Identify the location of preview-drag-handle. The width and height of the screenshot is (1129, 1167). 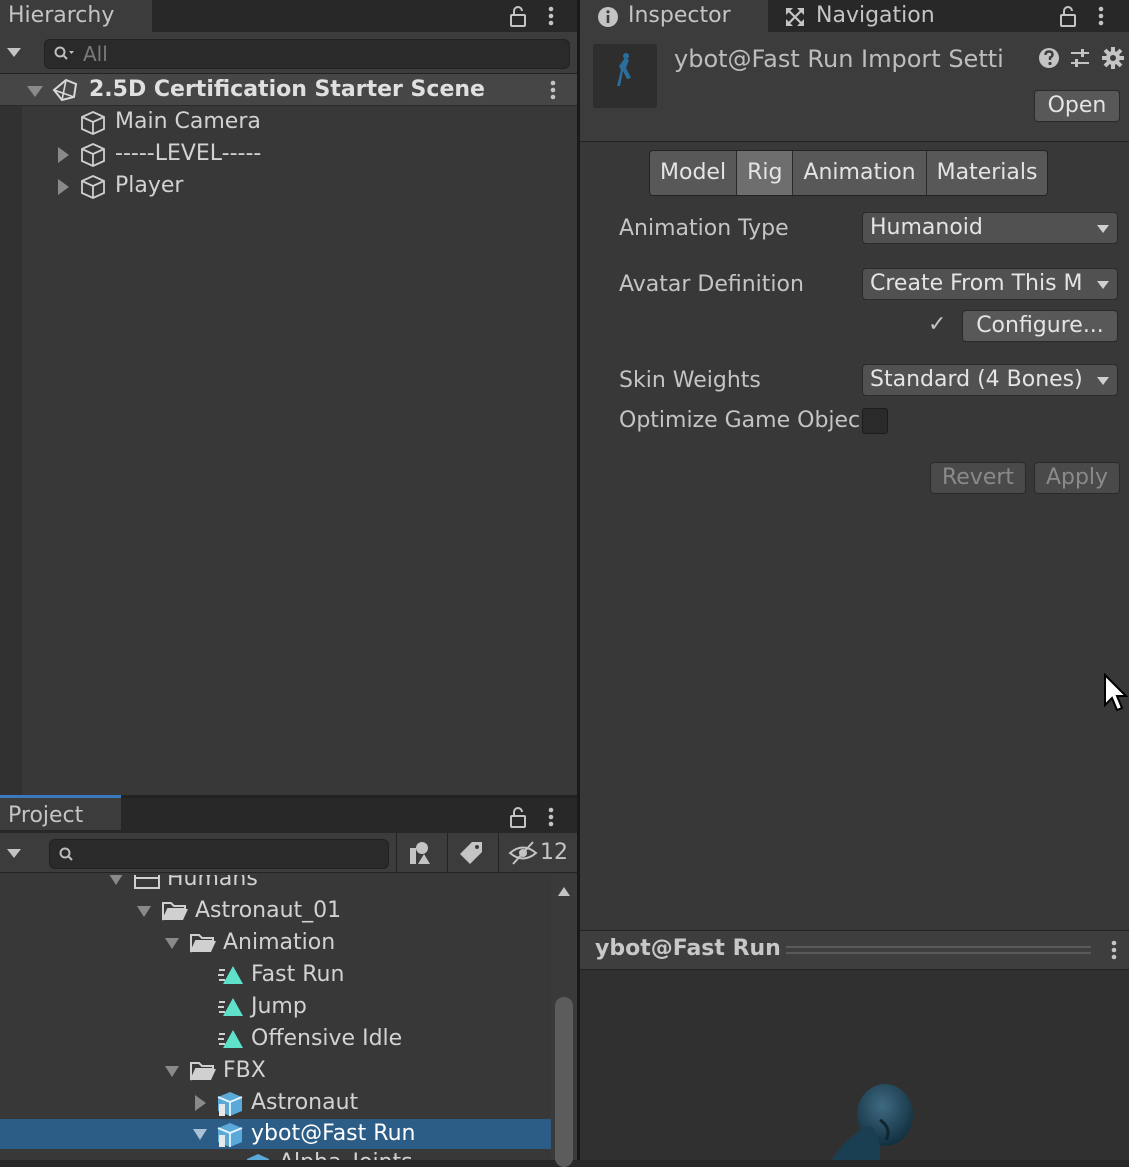
(938, 950).